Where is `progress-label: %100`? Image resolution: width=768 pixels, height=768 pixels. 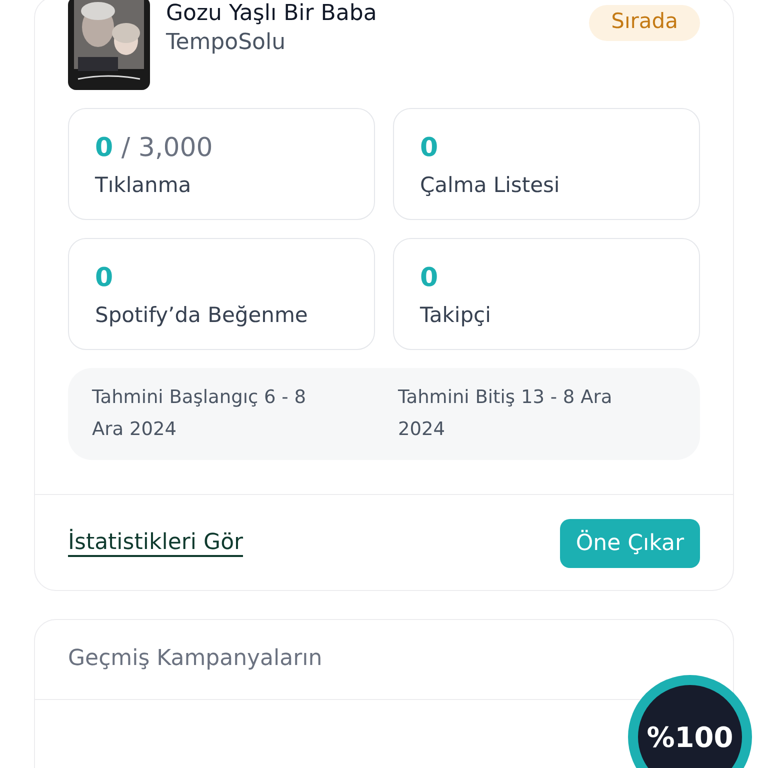 progress-label: %100 is located at coordinates (690, 726).